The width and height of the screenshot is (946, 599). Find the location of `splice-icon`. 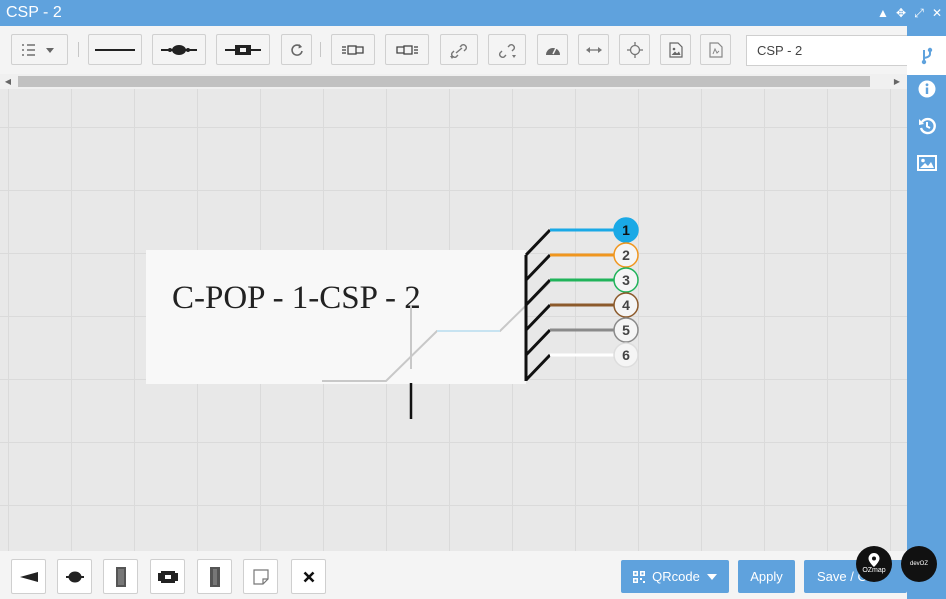

splice-icon is located at coordinates (74, 576).